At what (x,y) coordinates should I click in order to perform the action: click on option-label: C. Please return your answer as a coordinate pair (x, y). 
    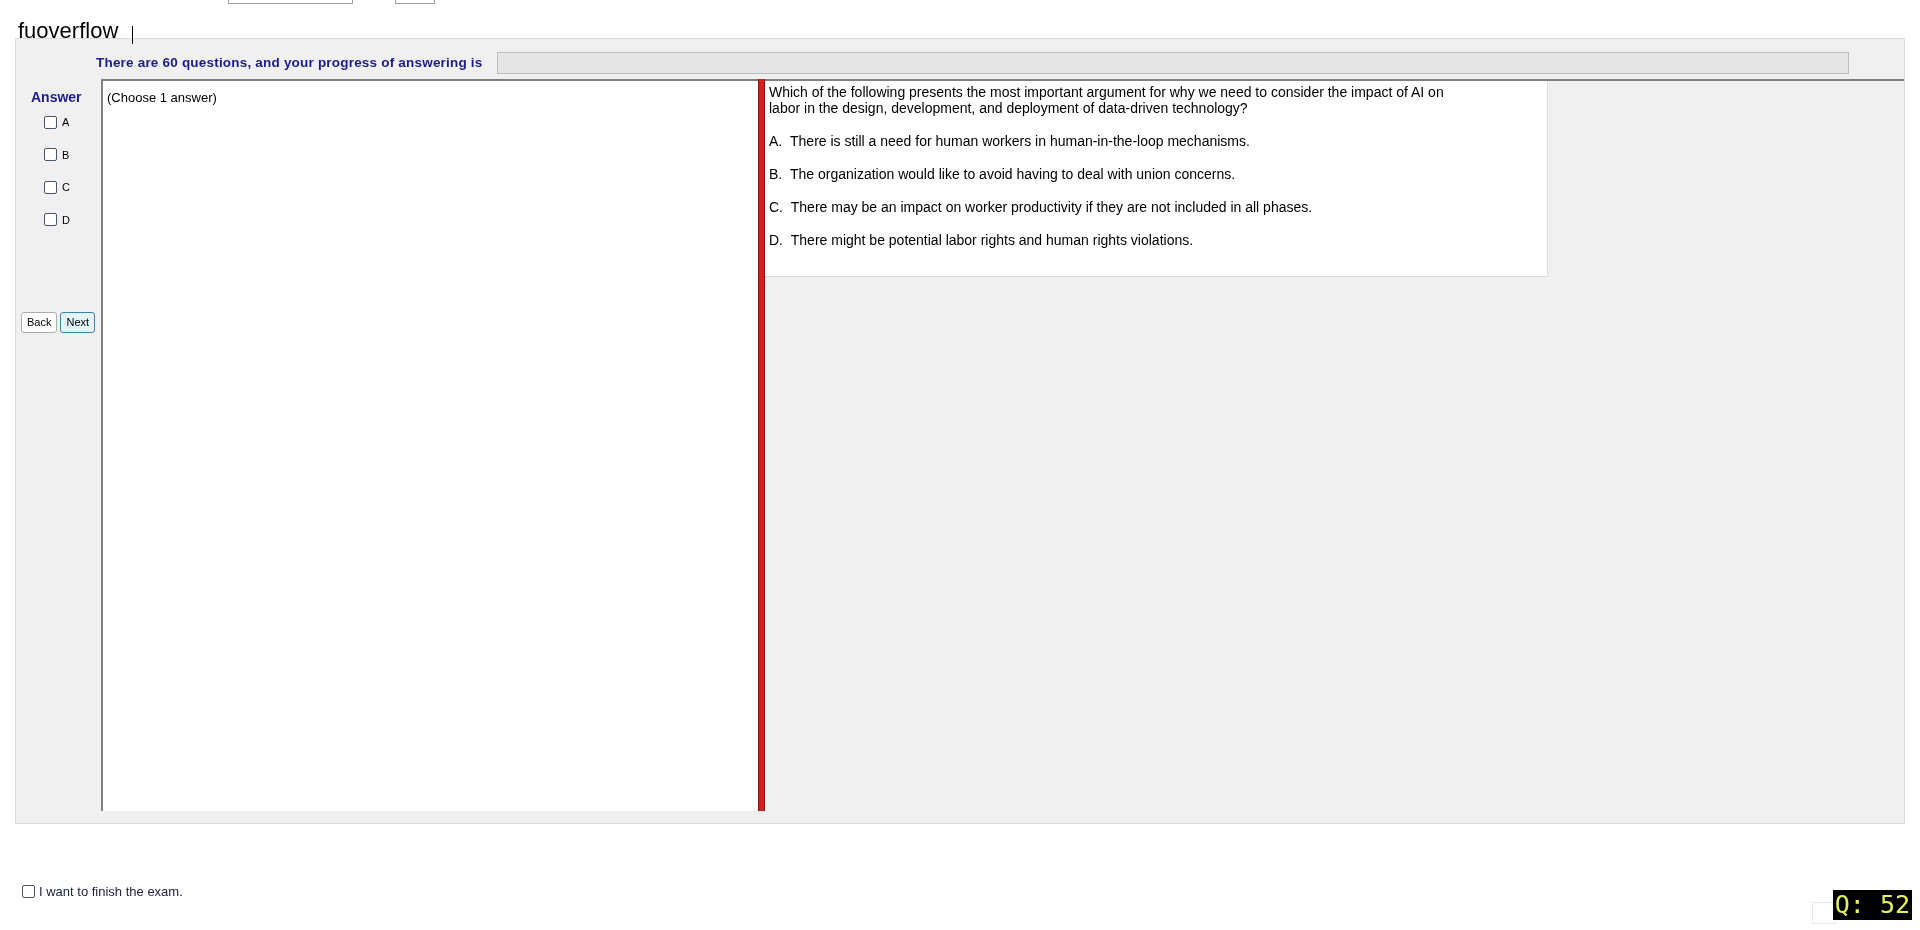
    Looking at the image, I should click on (66, 187).